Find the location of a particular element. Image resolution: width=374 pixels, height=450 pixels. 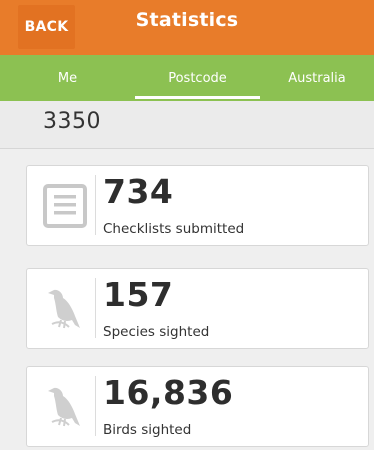

tab-australia: Australia is located at coordinates (317, 78).